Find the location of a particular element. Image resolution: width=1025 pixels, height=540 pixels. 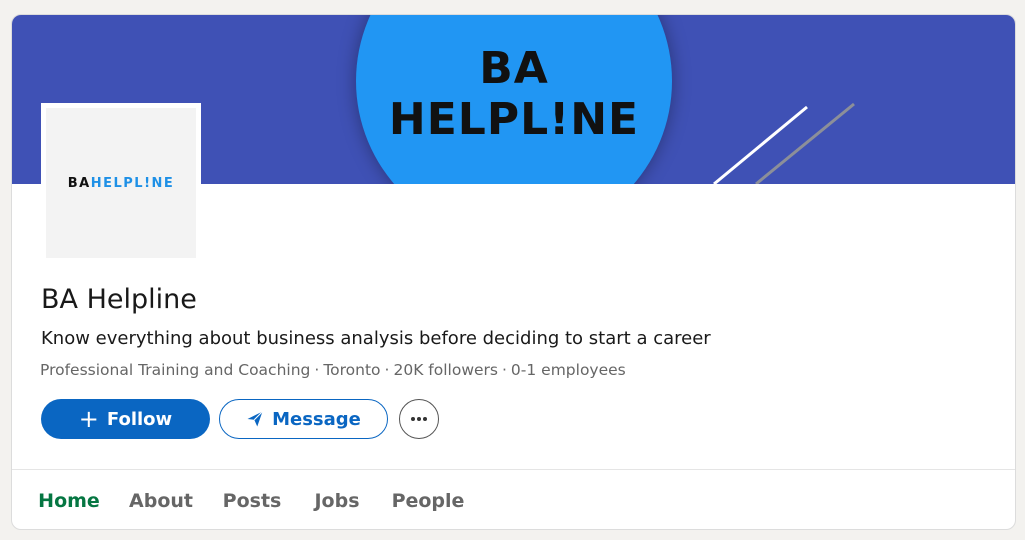

follow-button: + Follow is located at coordinates (125, 419).